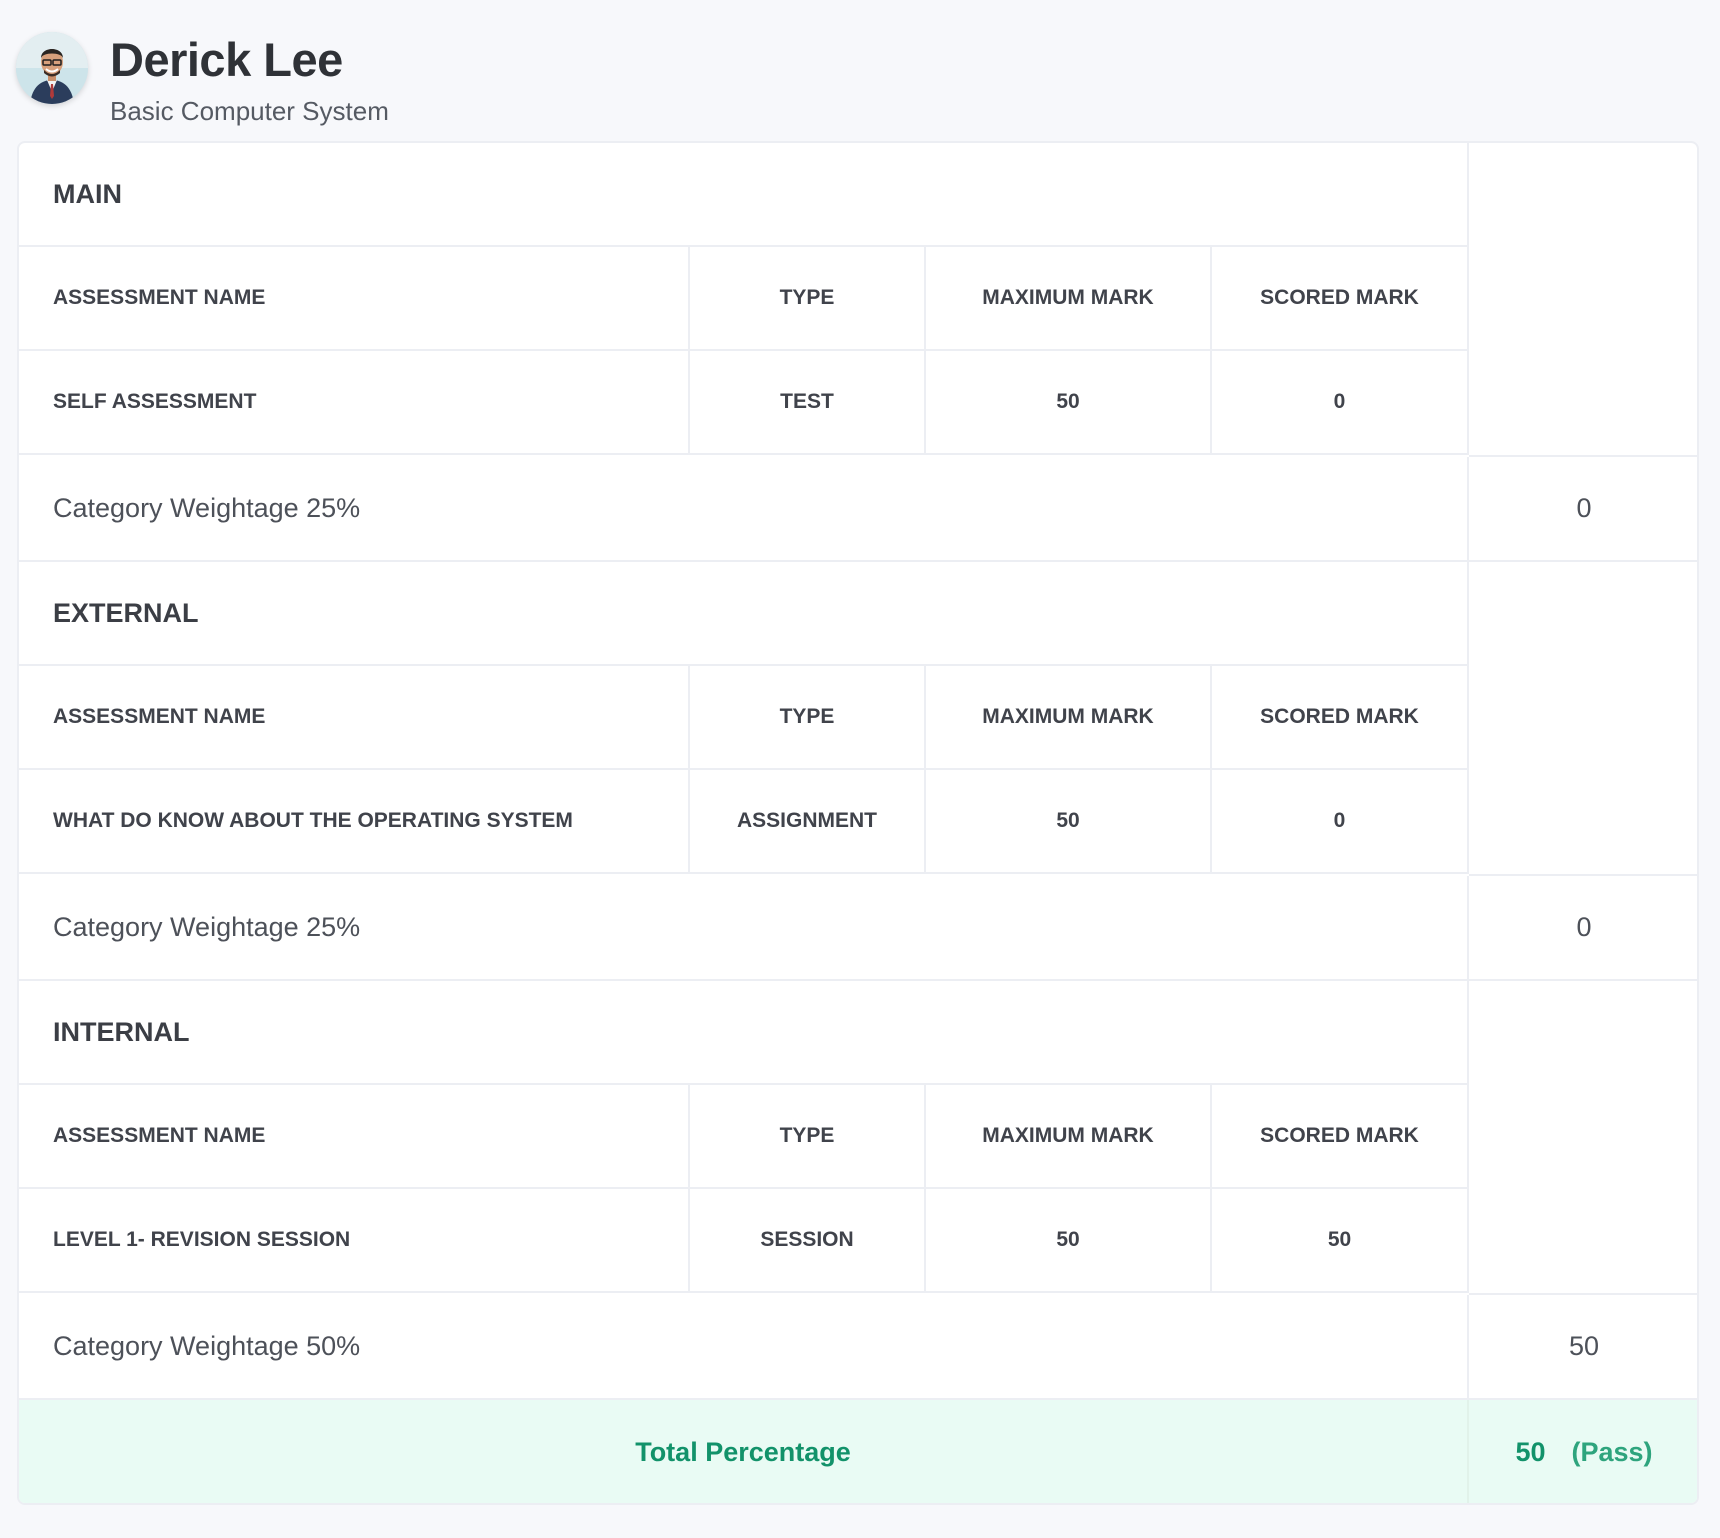 Image resolution: width=1720 pixels, height=1538 pixels. I want to click on avatar, so click(52, 68).